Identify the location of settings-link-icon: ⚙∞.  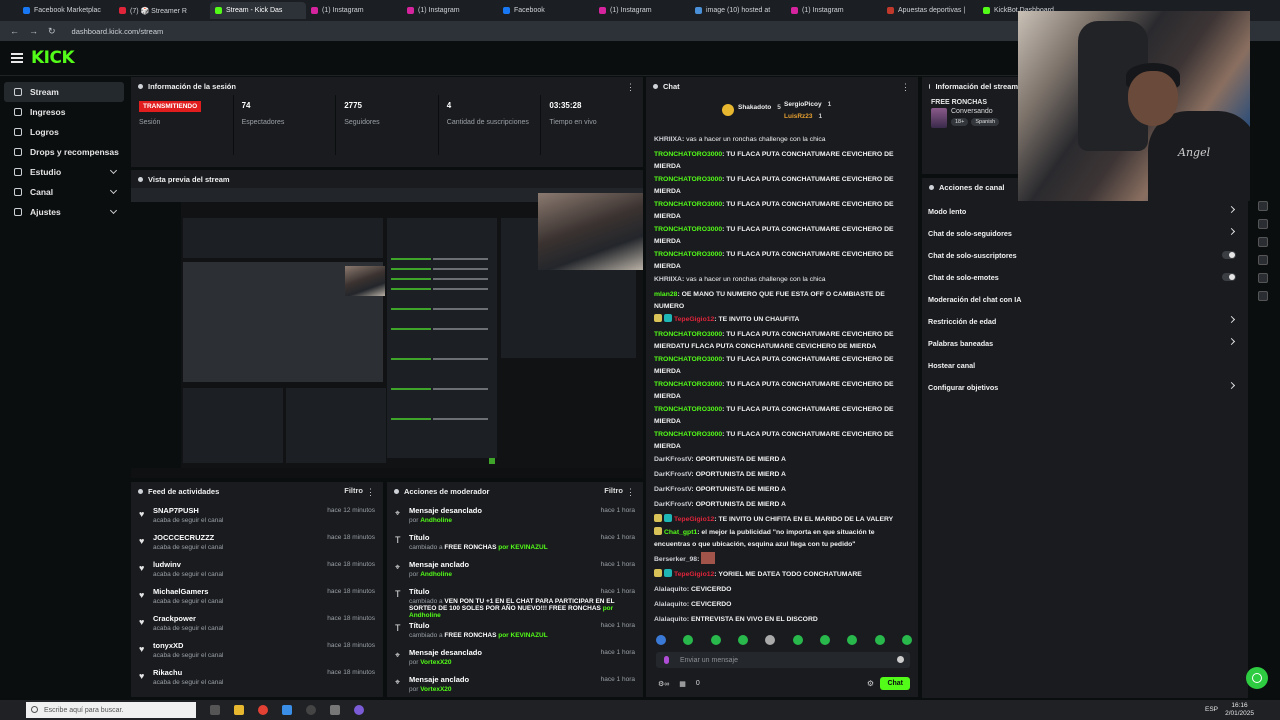
(663, 684).